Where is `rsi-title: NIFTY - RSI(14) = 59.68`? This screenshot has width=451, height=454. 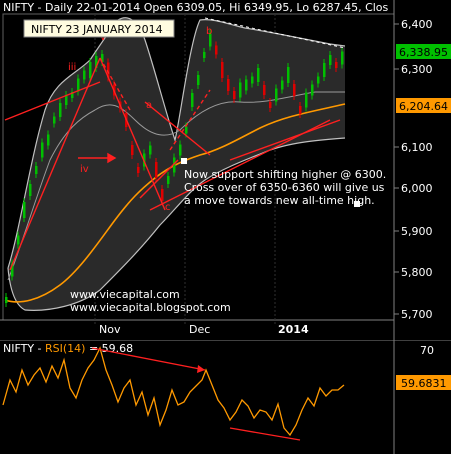
rsi-title: NIFTY - RSI(14) = 59.68 is located at coordinates (68, 348).